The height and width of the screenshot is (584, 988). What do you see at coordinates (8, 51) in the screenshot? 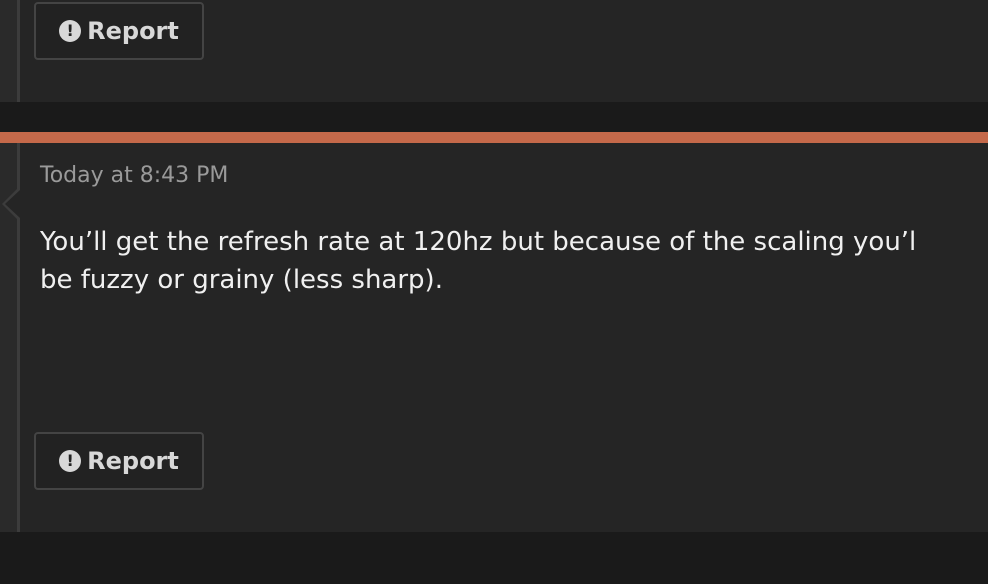
I see `previous-post-gutter` at bounding box center [8, 51].